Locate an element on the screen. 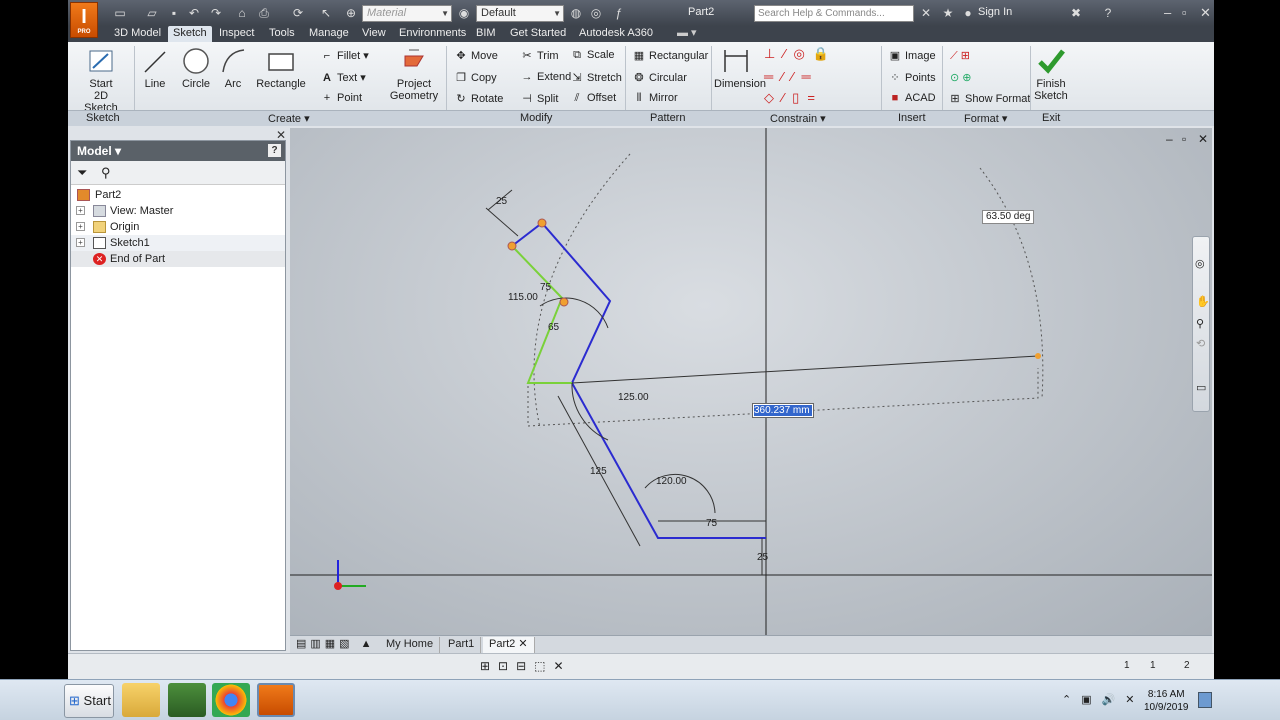  orbit-icon: ⟲ is located at coordinates (1200, 343).